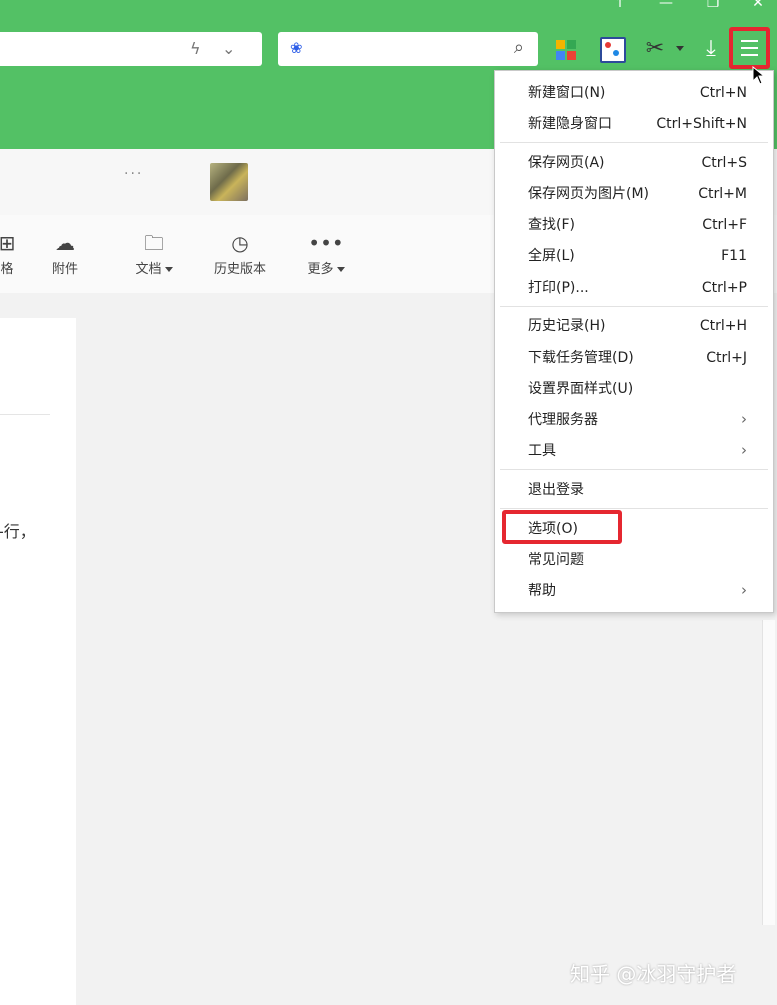 The width and height of the screenshot is (777, 1005). What do you see at coordinates (154, 243) in the screenshot?
I see `folder-add-icon: 🗀` at bounding box center [154, 243].